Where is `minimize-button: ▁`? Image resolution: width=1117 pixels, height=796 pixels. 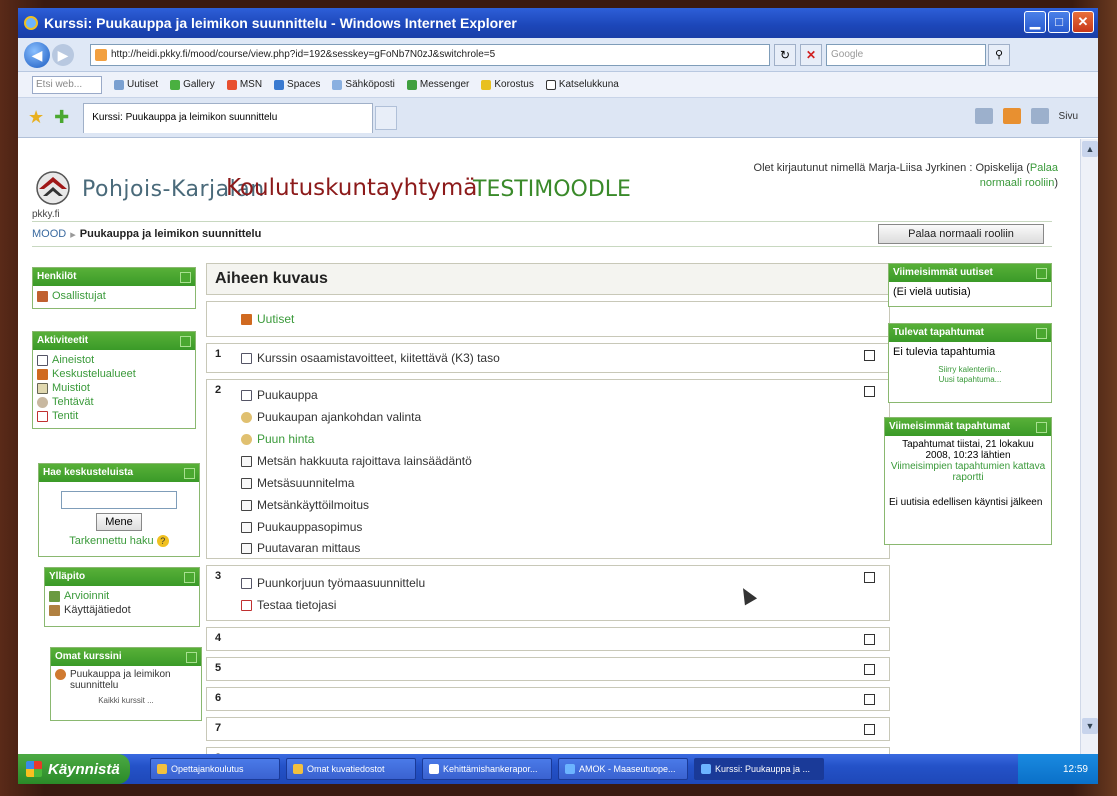
minimize-button: ▁ is located at coordinates (1035, 22).